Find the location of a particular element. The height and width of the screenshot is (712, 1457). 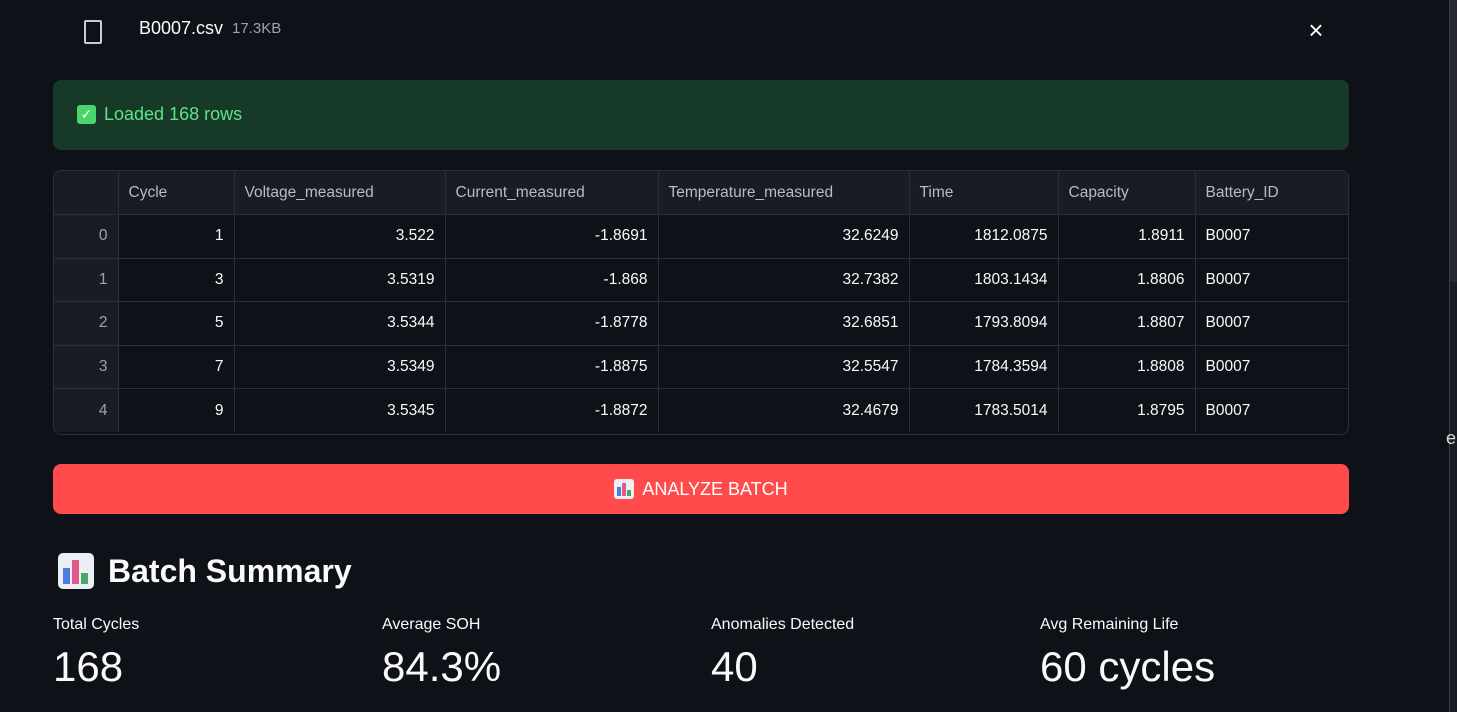

cell-temperature: 32.6249 is located at coordinates (784, 236).